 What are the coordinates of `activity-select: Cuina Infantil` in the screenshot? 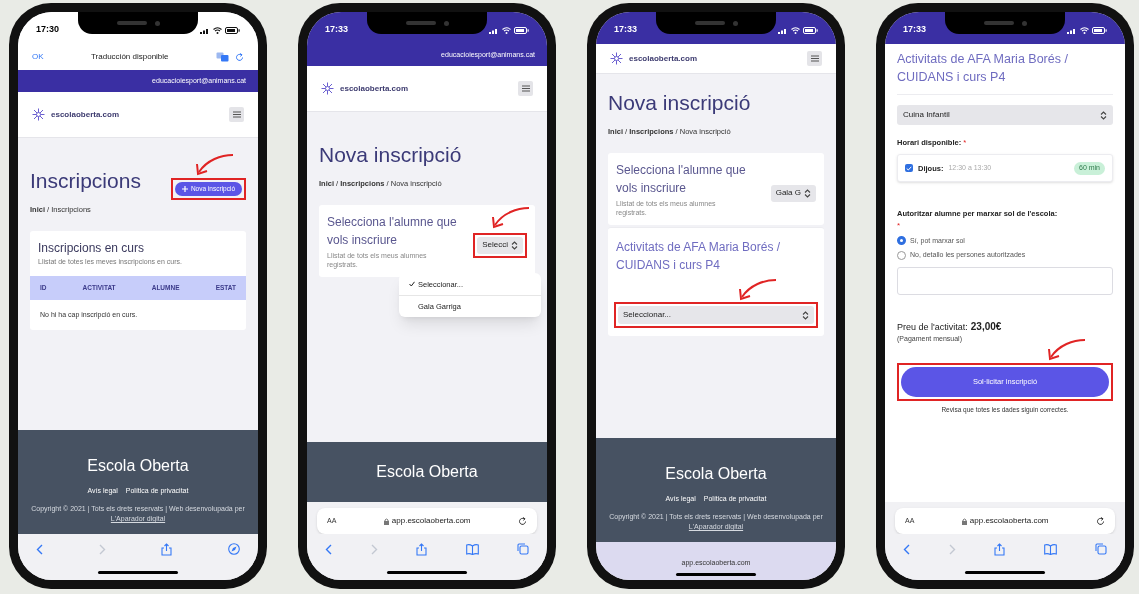 It's located at (1005, 115).